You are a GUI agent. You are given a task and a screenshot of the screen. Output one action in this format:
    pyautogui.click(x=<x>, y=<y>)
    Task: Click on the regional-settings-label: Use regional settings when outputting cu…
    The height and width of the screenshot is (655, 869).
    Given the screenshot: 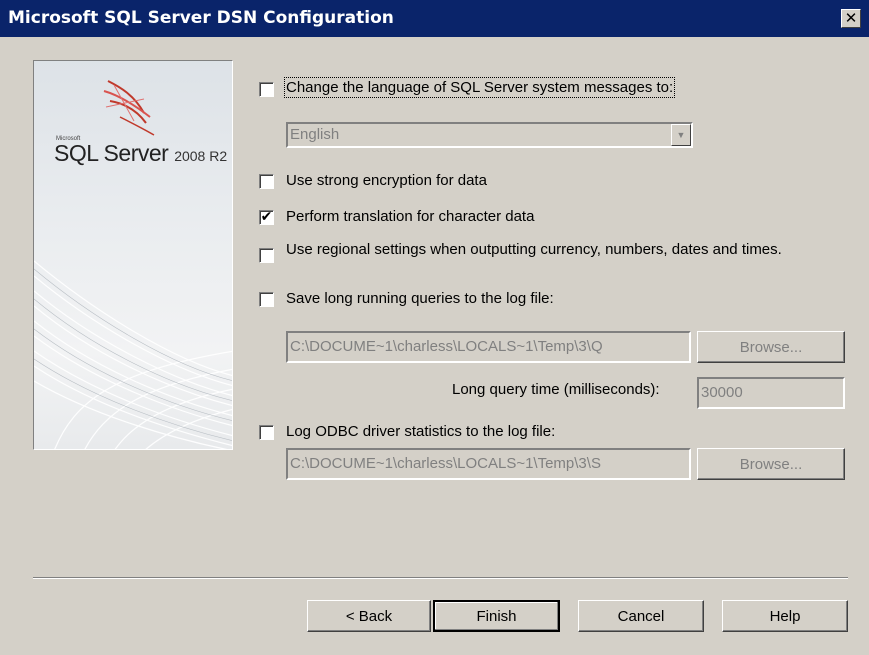 What is the action you would take?
    pyautogui.click(x=566, y=249)
    